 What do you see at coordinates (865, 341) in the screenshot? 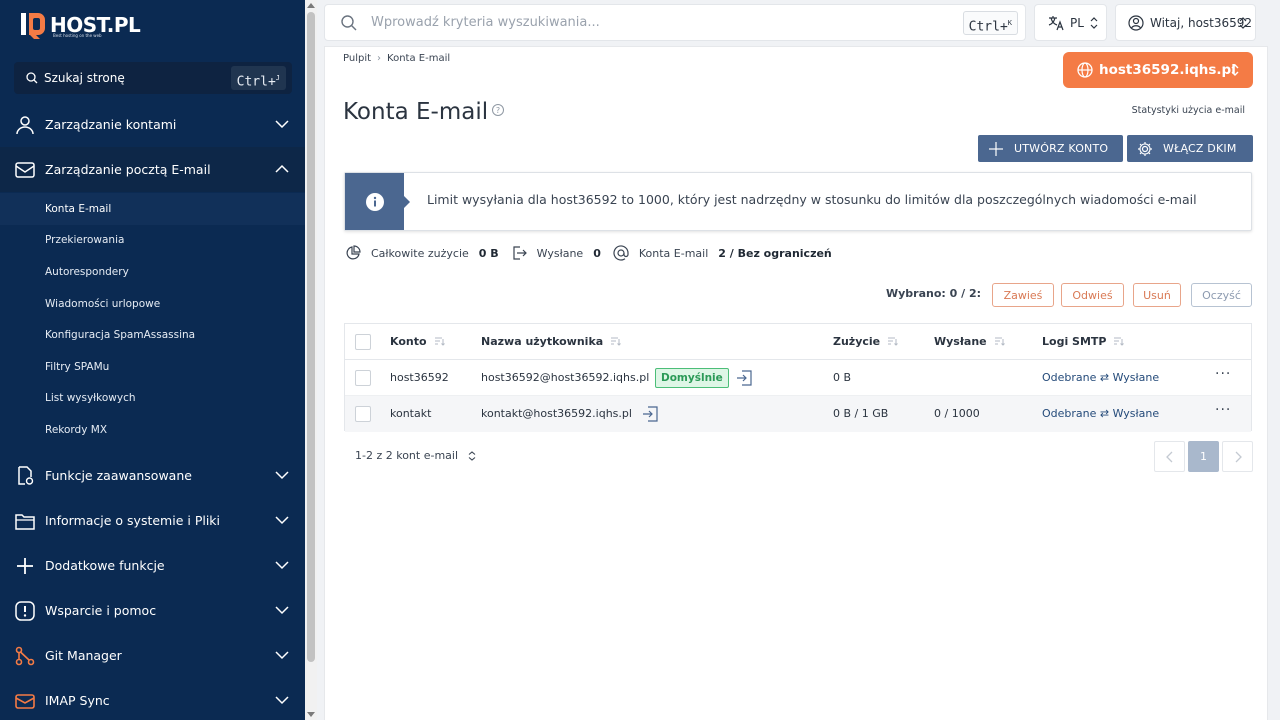
I see `column-header-usage: Zużycie` at bounding box center [865, 341].